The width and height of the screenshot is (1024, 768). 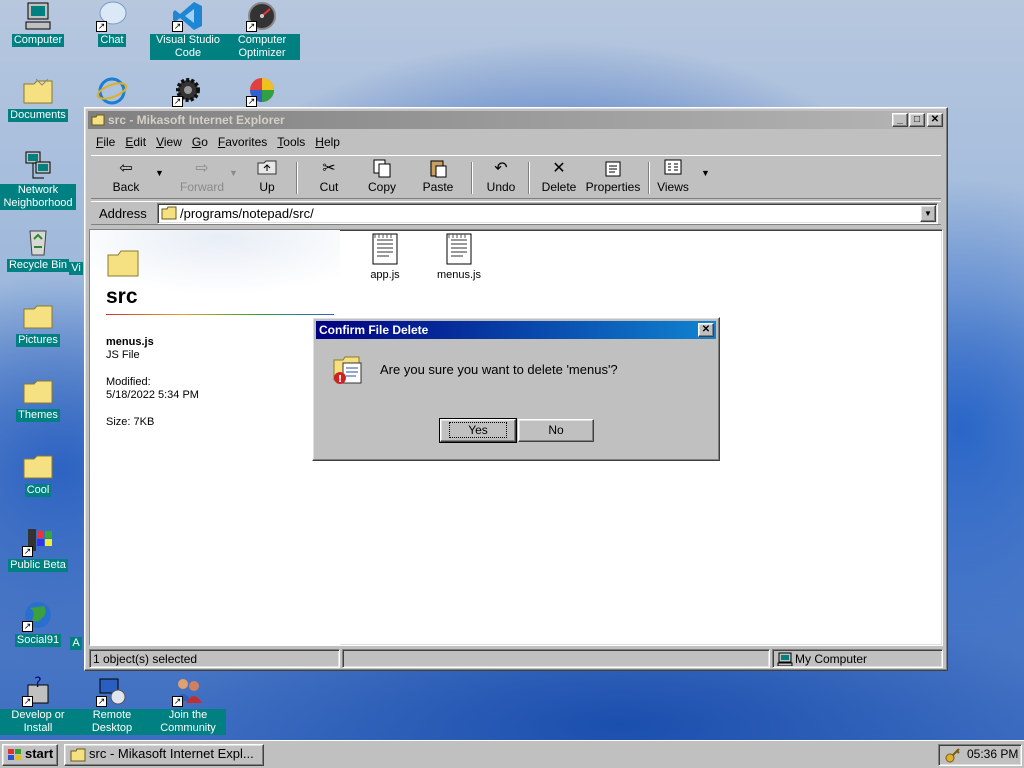 I want to click on file-item: app.js, so click(x=385, y=256).